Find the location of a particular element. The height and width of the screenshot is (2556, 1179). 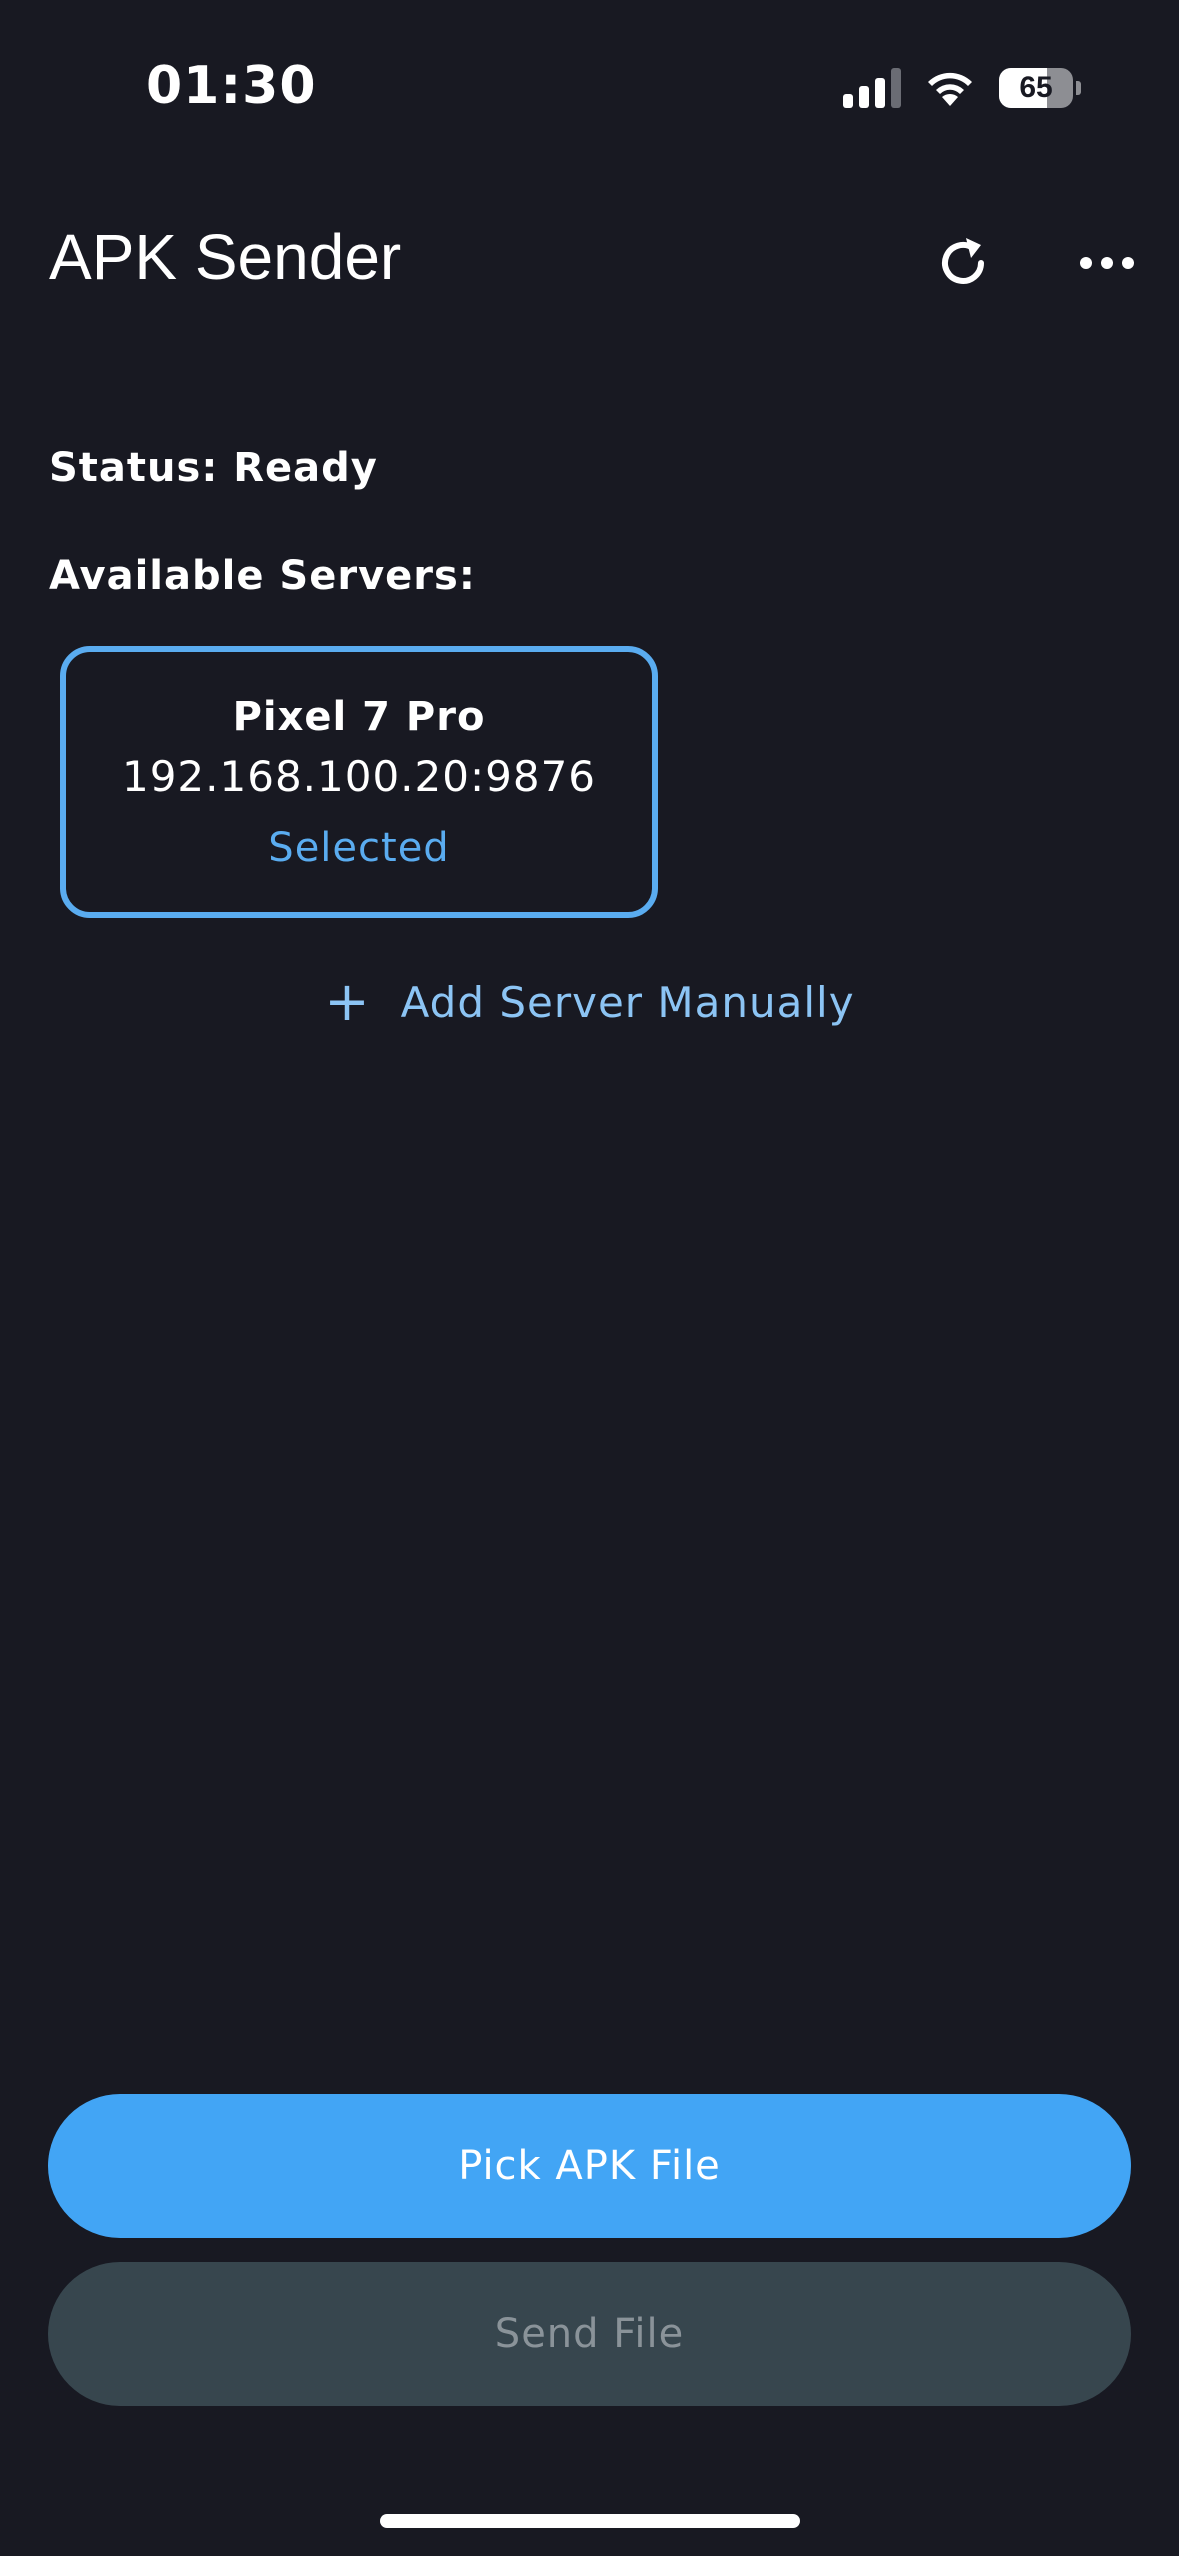

status-text: Status: Ready is located at coordinates (213, 468).